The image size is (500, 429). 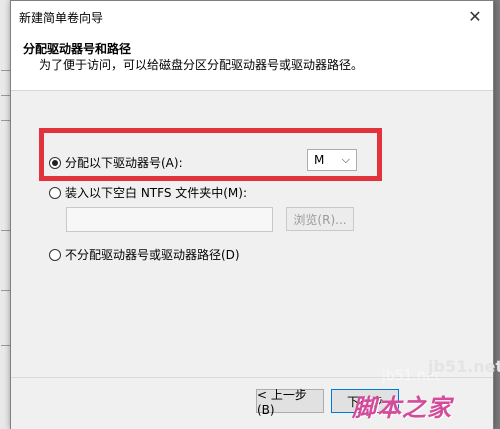 I want to click on assign-letter-radio, so click(x=55, y=162).